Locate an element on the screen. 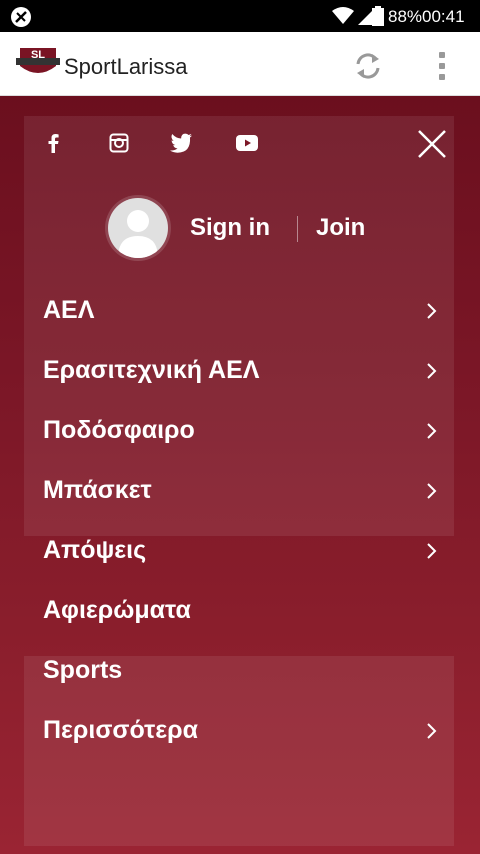  menu-item-features: Αφιερώματα is located at coordinates (240, 610).